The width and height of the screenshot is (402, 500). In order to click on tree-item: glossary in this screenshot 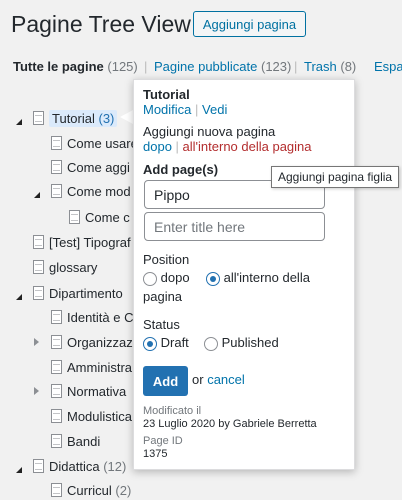, I will do `click(65, 267)`.